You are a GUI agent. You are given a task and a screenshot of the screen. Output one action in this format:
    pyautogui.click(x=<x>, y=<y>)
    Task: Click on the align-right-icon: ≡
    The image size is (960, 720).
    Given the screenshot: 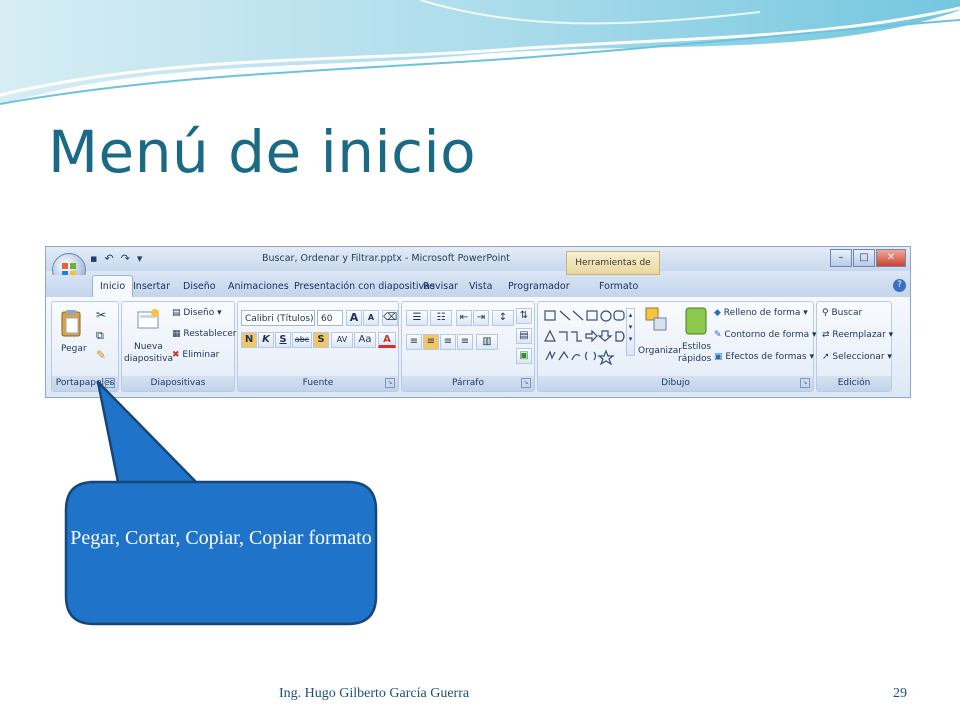 What is the action you would take?
    pyautogui.click(x=448, y=342)
    